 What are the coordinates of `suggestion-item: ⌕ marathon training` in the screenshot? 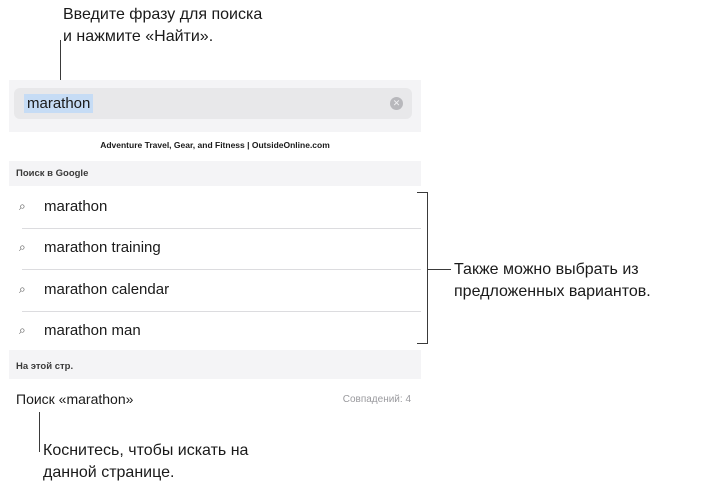 It's located at (215, 248).